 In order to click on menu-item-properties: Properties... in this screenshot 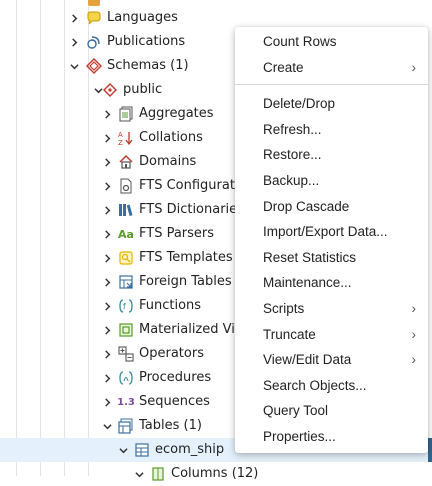, I will do `click(331, 437)`.